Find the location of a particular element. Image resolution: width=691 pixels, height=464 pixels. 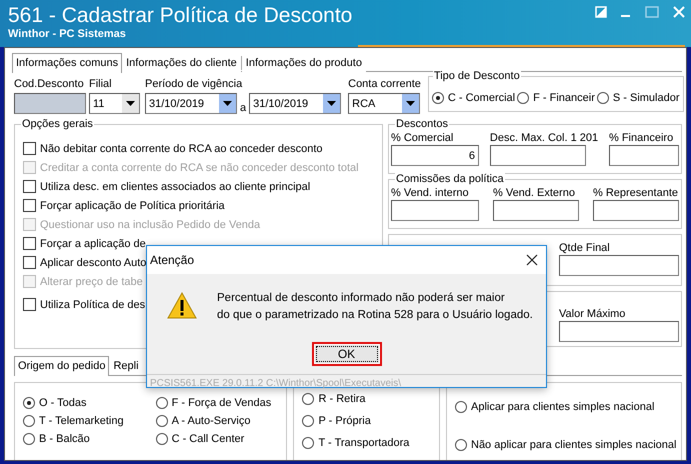

field-label: Qtde Final is located at coordinates (585, 248).